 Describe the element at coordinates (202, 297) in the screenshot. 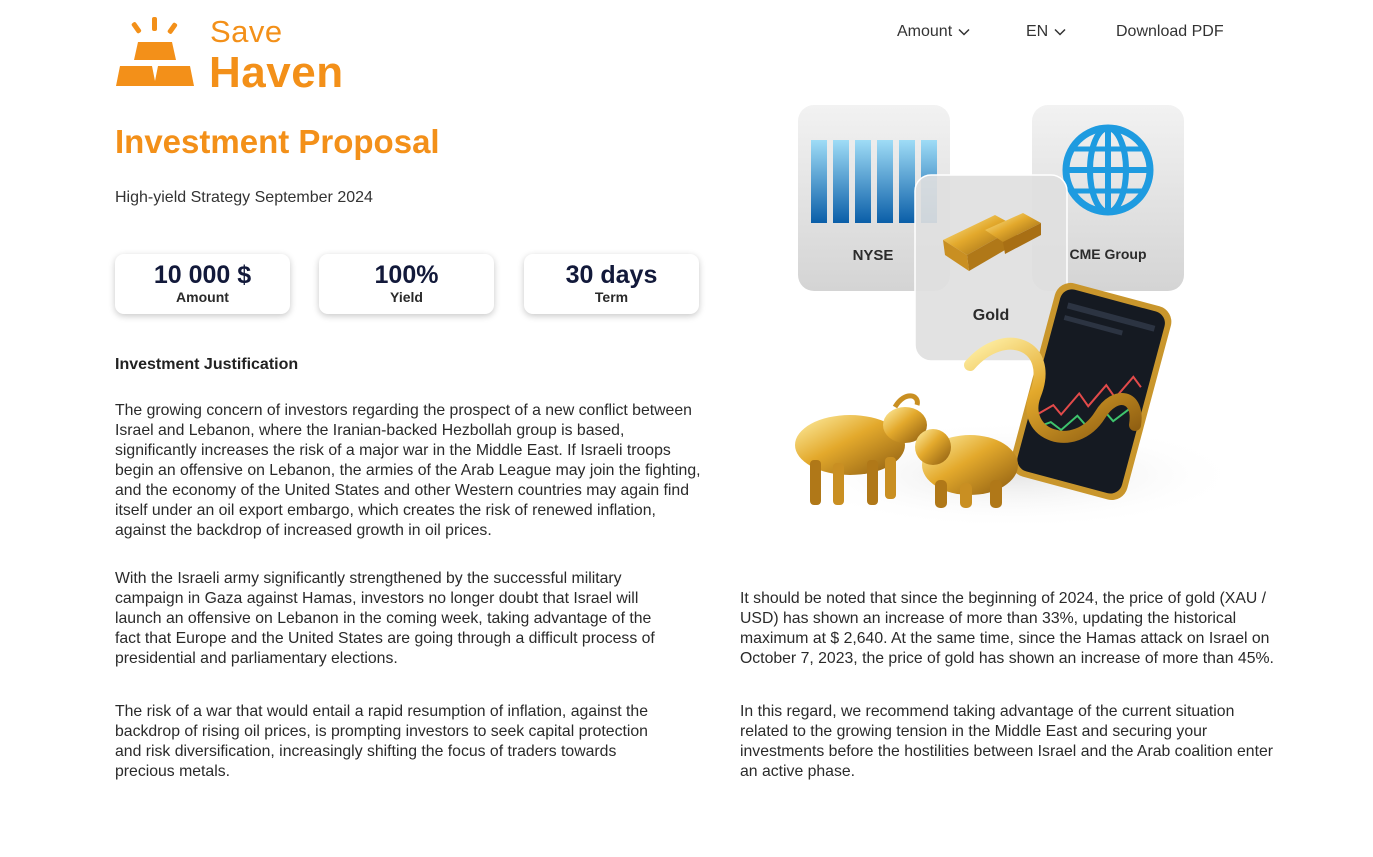

I see `stat-label: Amount` at that location.